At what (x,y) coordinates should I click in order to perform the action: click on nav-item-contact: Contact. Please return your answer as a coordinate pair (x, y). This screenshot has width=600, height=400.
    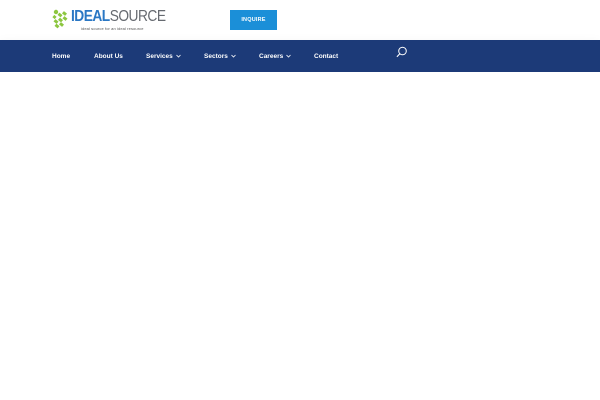
    Looking at the image, I should click on (326, 56).